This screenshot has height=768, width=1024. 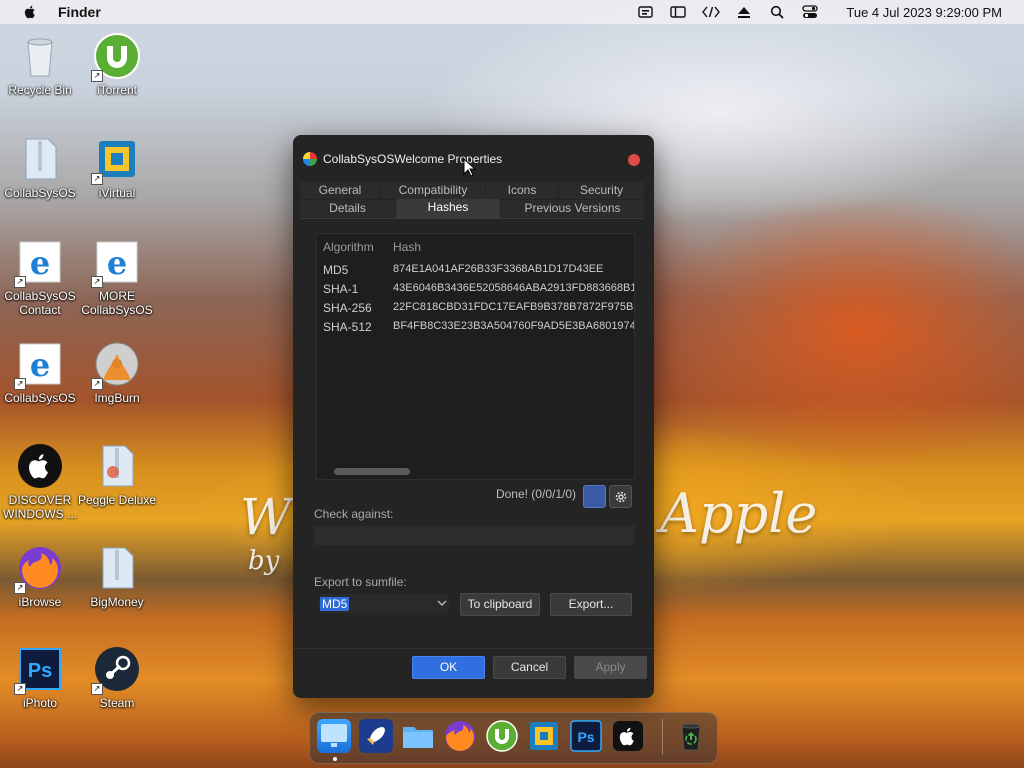 What do you see at coordinates (474, 535) in the screenshot?
I see `check-against-input` at bounding box center [474, 535].